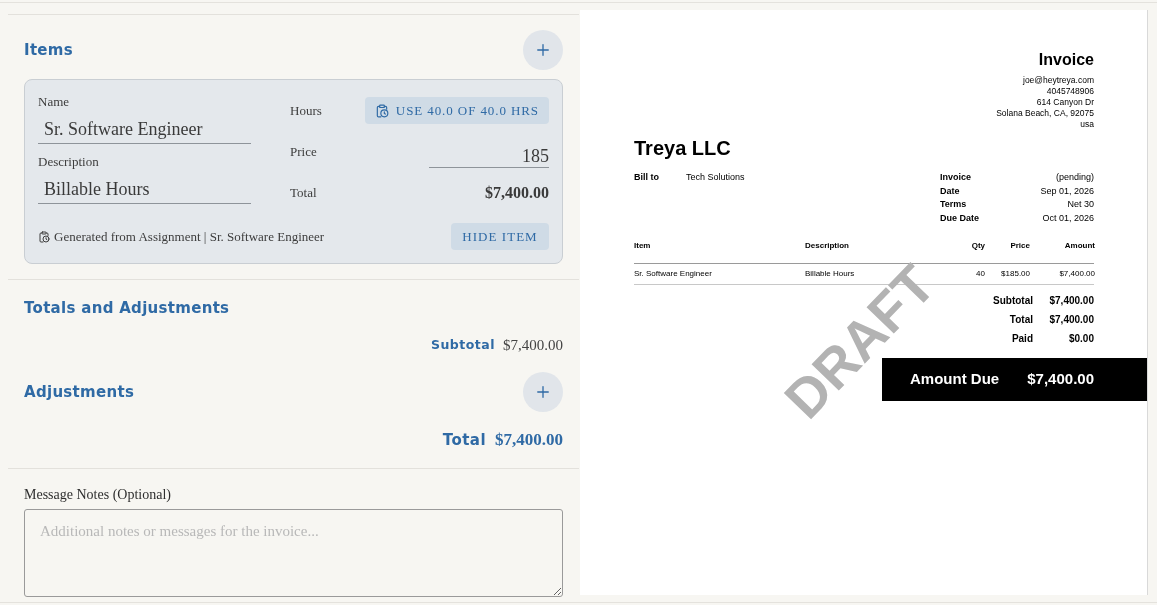  What do you see at coordinates (683, 148) in the screenshot?
I see `company-name: Treya LLC` at bounding box center [683, 148].